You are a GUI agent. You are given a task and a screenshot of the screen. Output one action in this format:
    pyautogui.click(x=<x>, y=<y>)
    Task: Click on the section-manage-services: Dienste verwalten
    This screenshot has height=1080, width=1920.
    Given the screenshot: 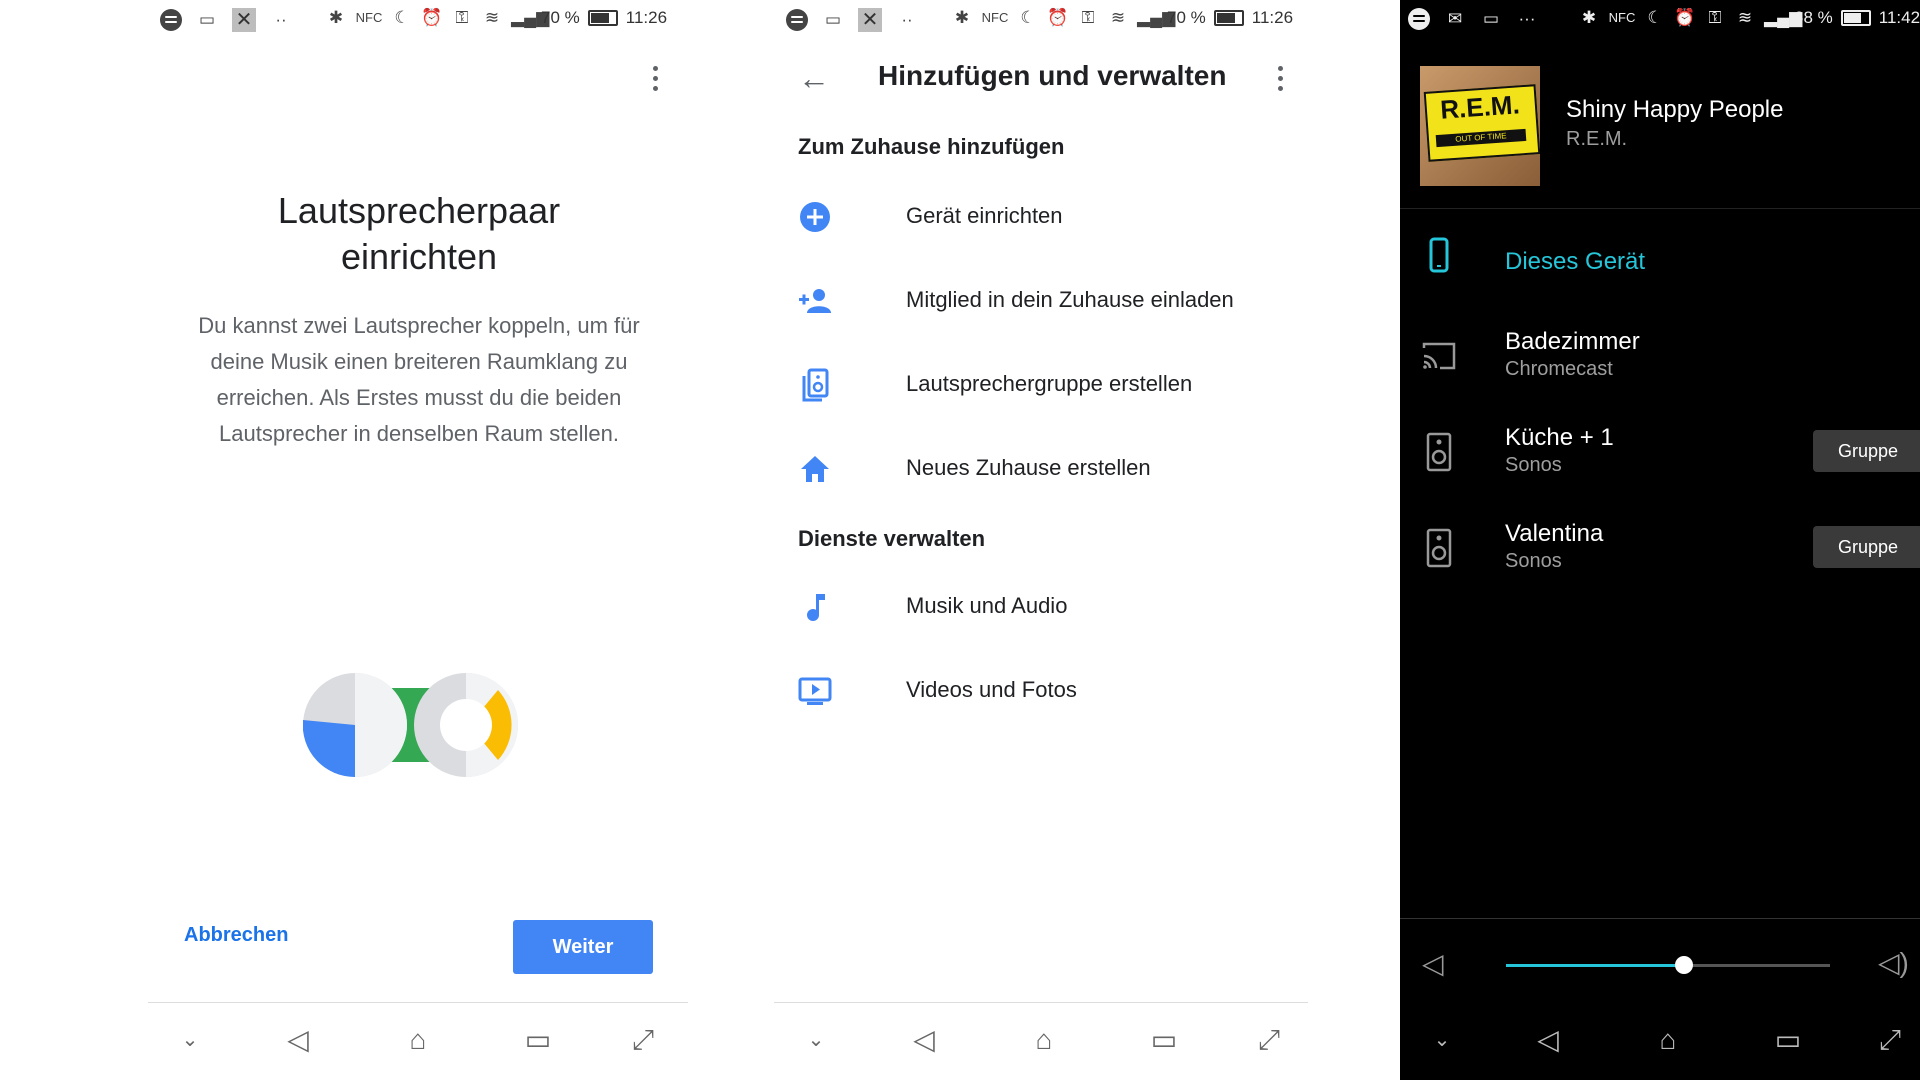 What is the action you would take?
    pyautogui.click(x=892, y=538)
    